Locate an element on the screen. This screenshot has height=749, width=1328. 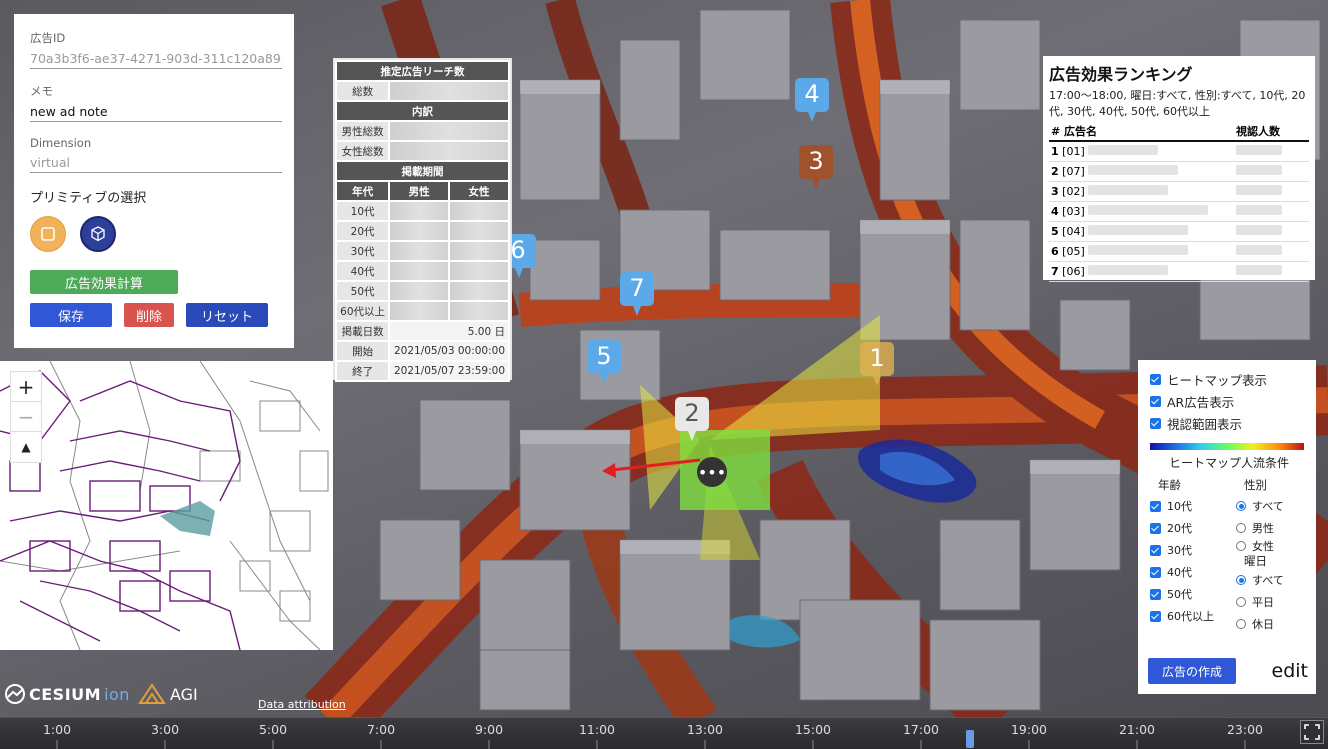
memo-label: メモ is located at coordinates (41, 91).